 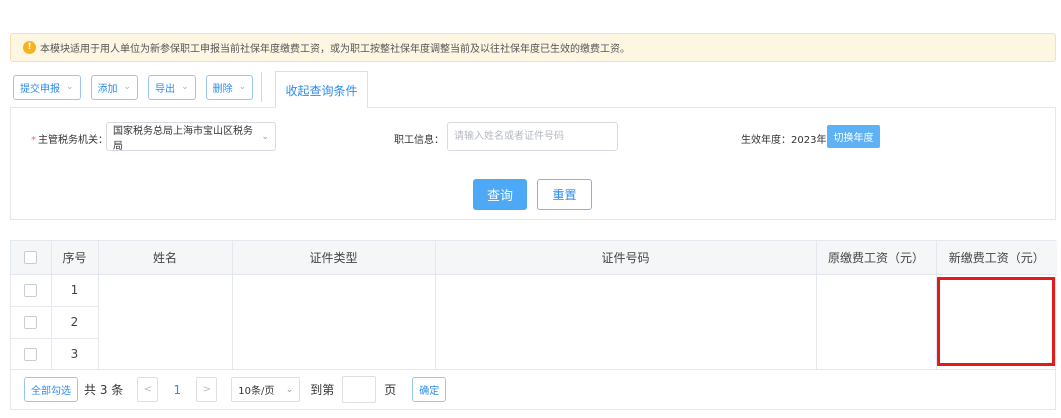 I want to click on pagination: 全部勾选 共 3 条 < 1 > 10条/页 ⌄ 到第 页 确定, so click(x=533, y=390).